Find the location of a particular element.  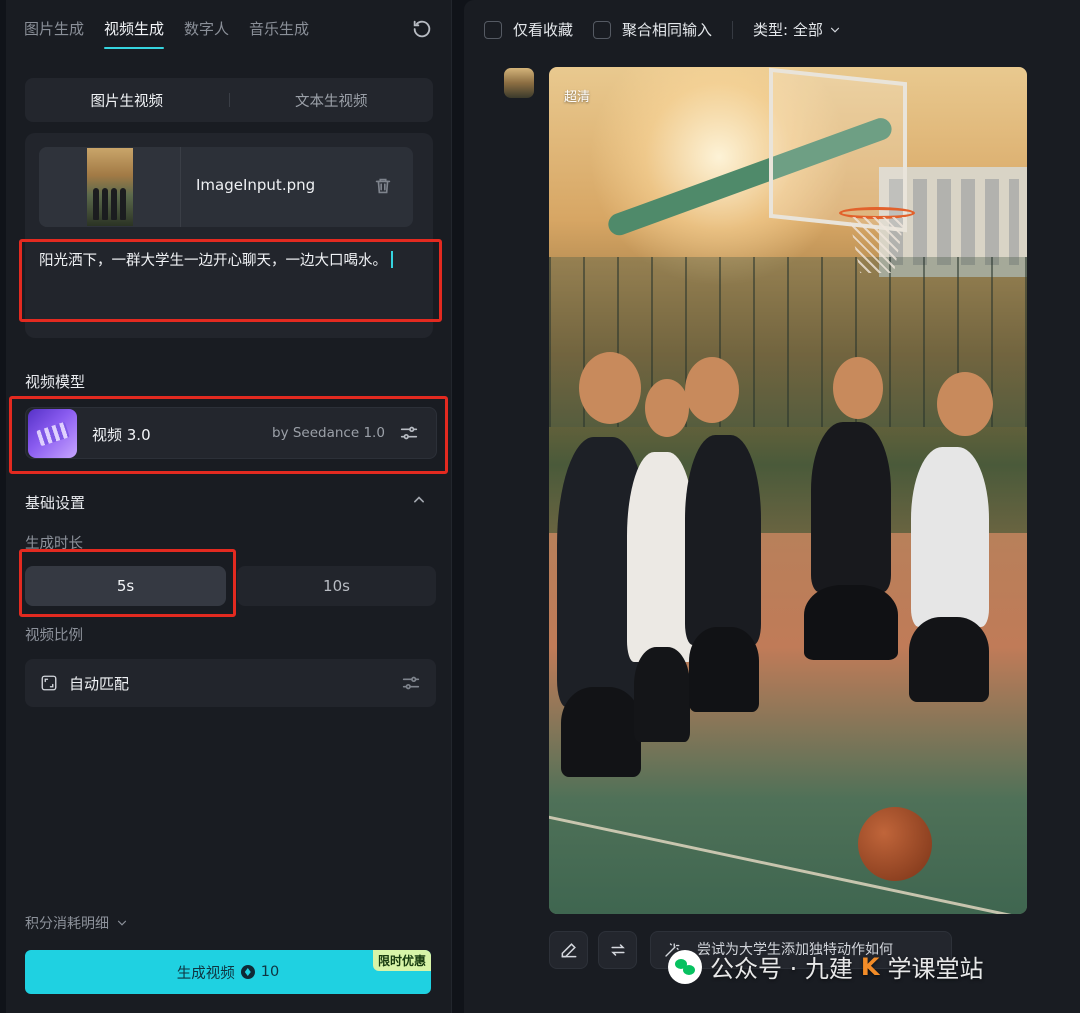

watermark-text: 公众号 · 九建 is located at coordinates (781, 969).